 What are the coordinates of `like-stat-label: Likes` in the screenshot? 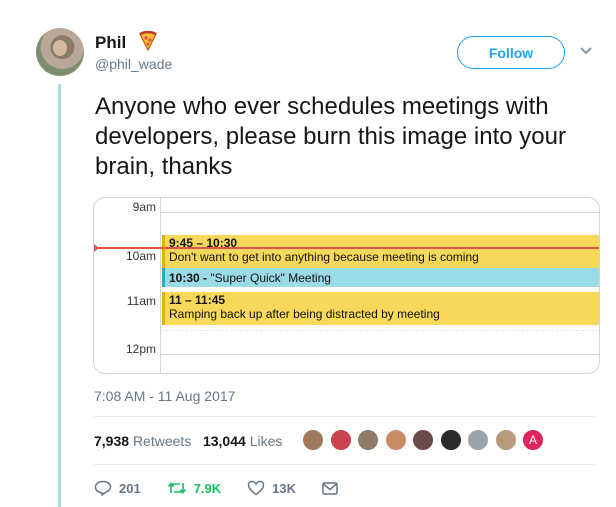 It's located at (266, 441).